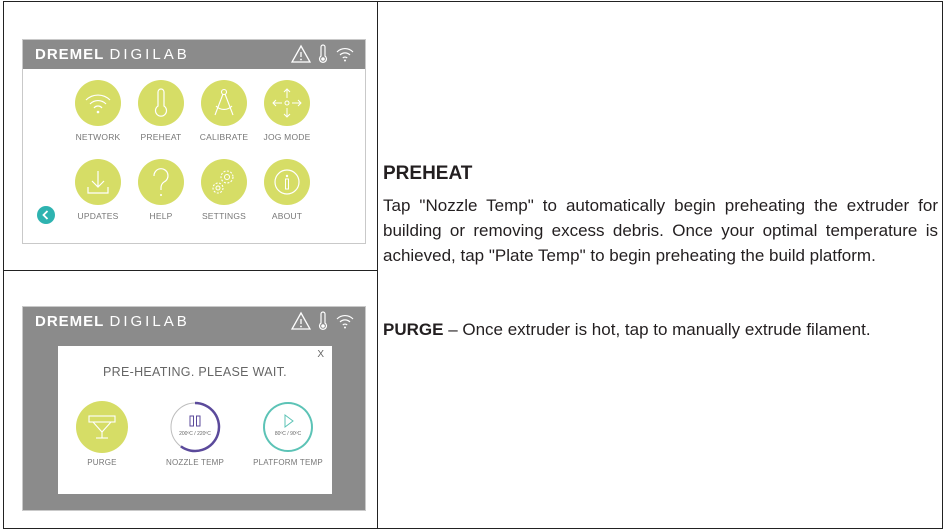 This screenshot has width=943, height=529. What do you see at coordinates (102, 462) in the screenshot?
I see `purge-label: PURGE` at bounding box center [102, 462].